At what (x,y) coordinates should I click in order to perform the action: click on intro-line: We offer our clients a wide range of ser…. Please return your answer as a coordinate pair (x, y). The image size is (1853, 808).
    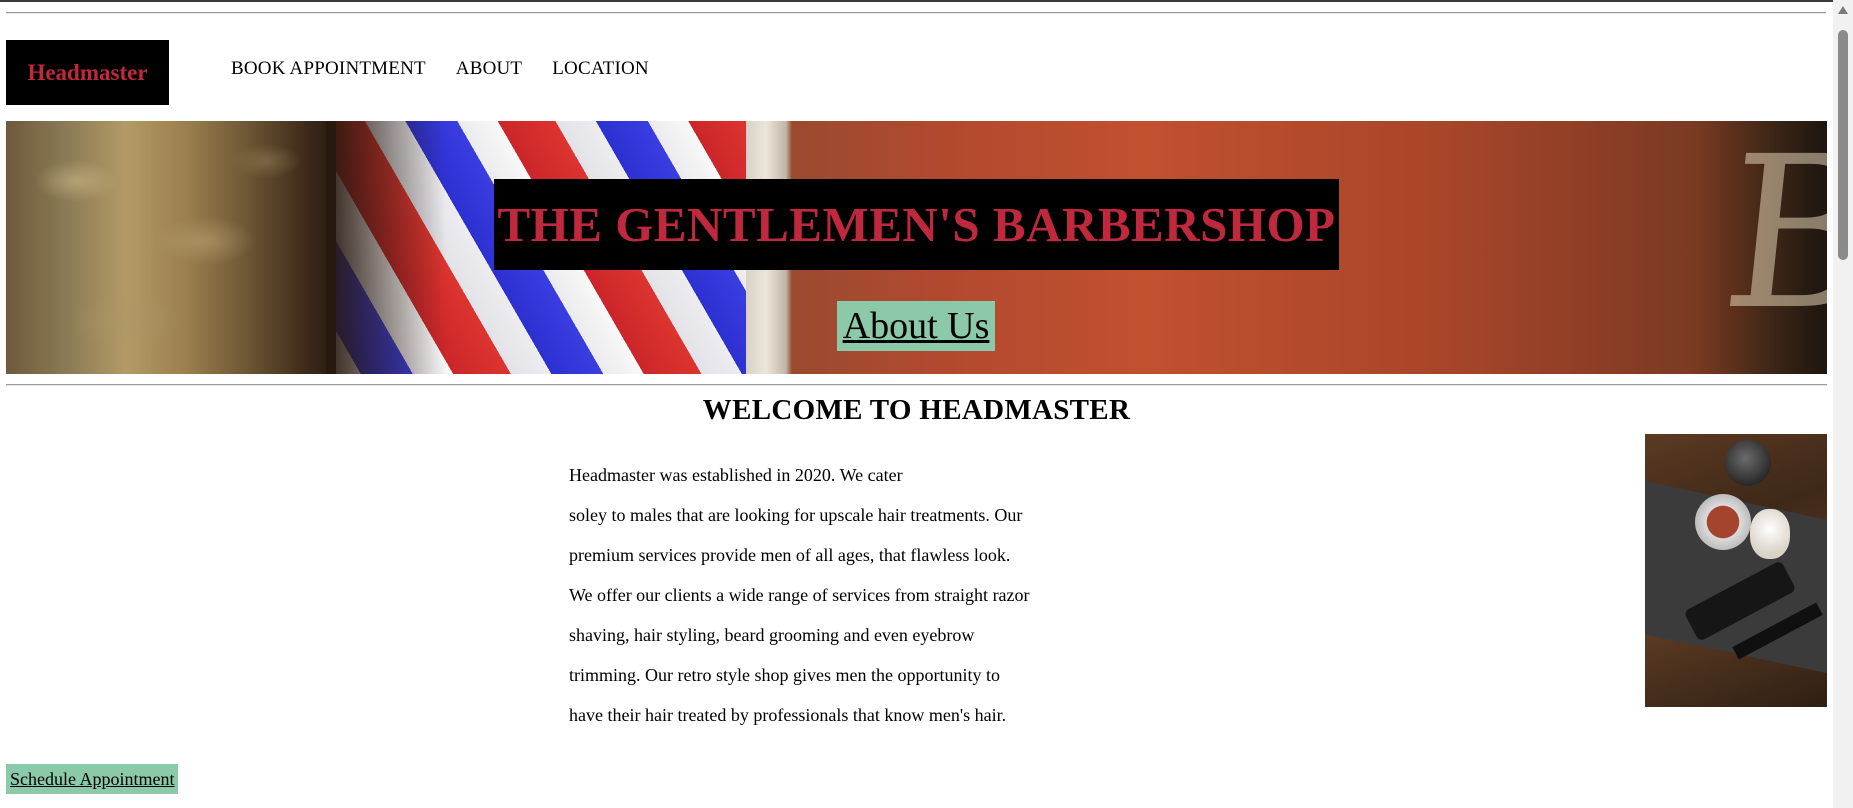
    Looking at the image, I should click on (799, 595).